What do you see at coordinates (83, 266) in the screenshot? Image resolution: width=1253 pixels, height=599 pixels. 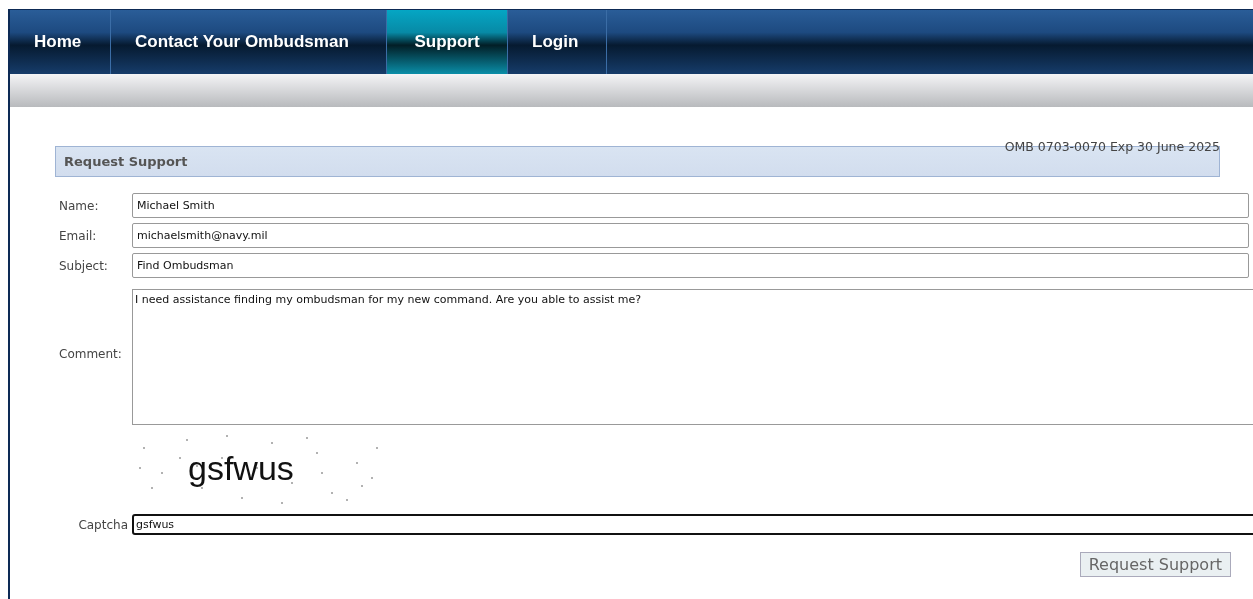 I see `field-label: Subject:` at bounding box center [83, 266].